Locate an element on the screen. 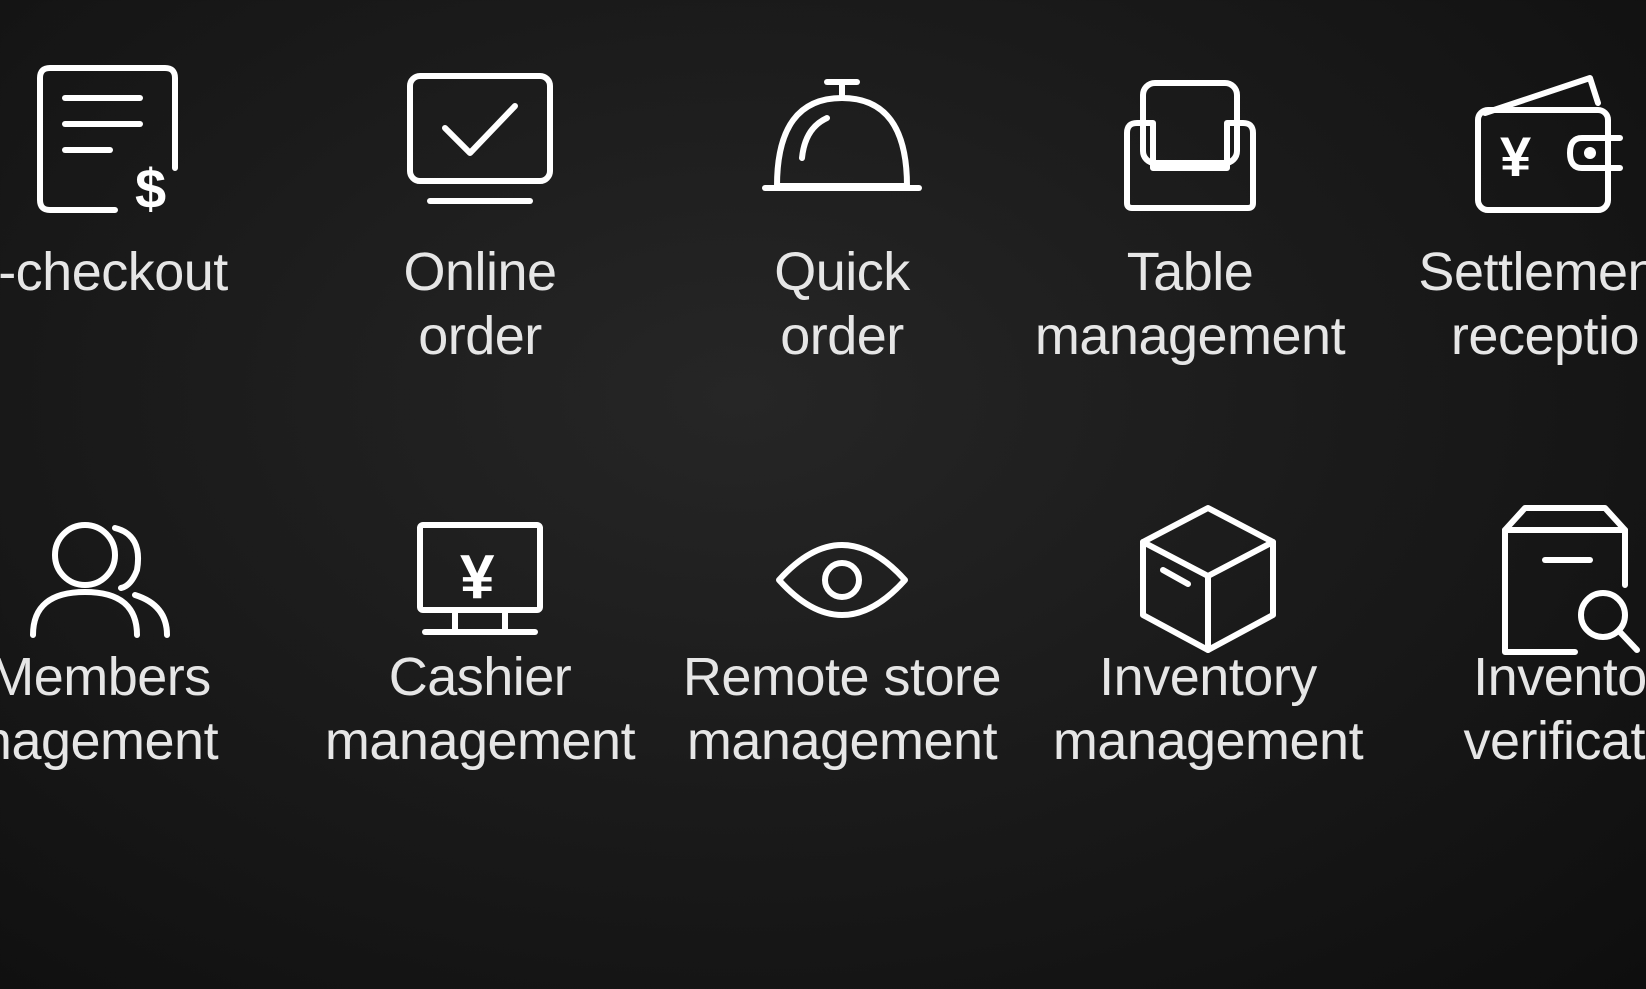  feature-label: Members nagement is located at coordinates (109, 709).